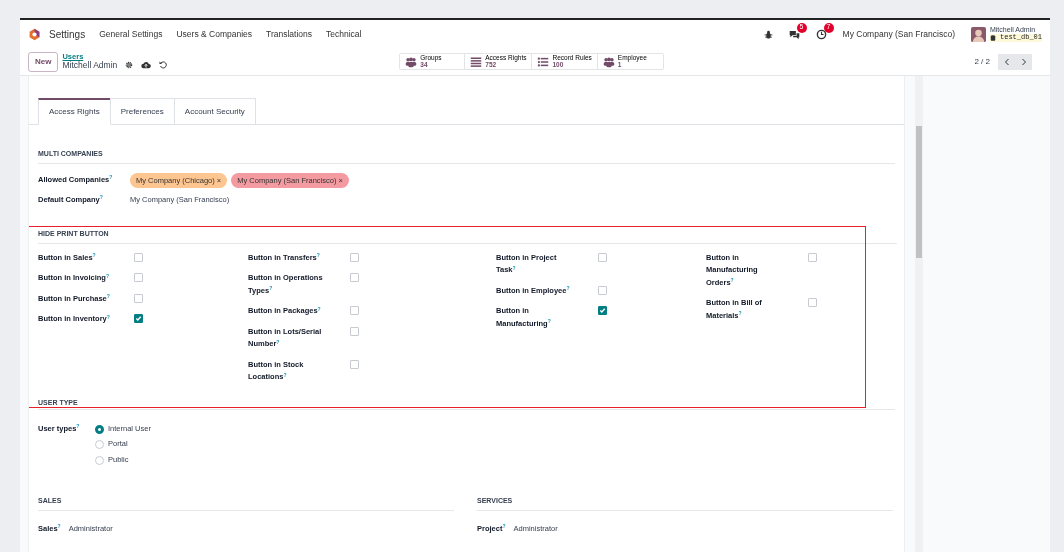 This screenshot has height=552, width=1064. Describe the element at coordinates (289, 34) in the screenshot. I see `menu-item: Translations` at that location.